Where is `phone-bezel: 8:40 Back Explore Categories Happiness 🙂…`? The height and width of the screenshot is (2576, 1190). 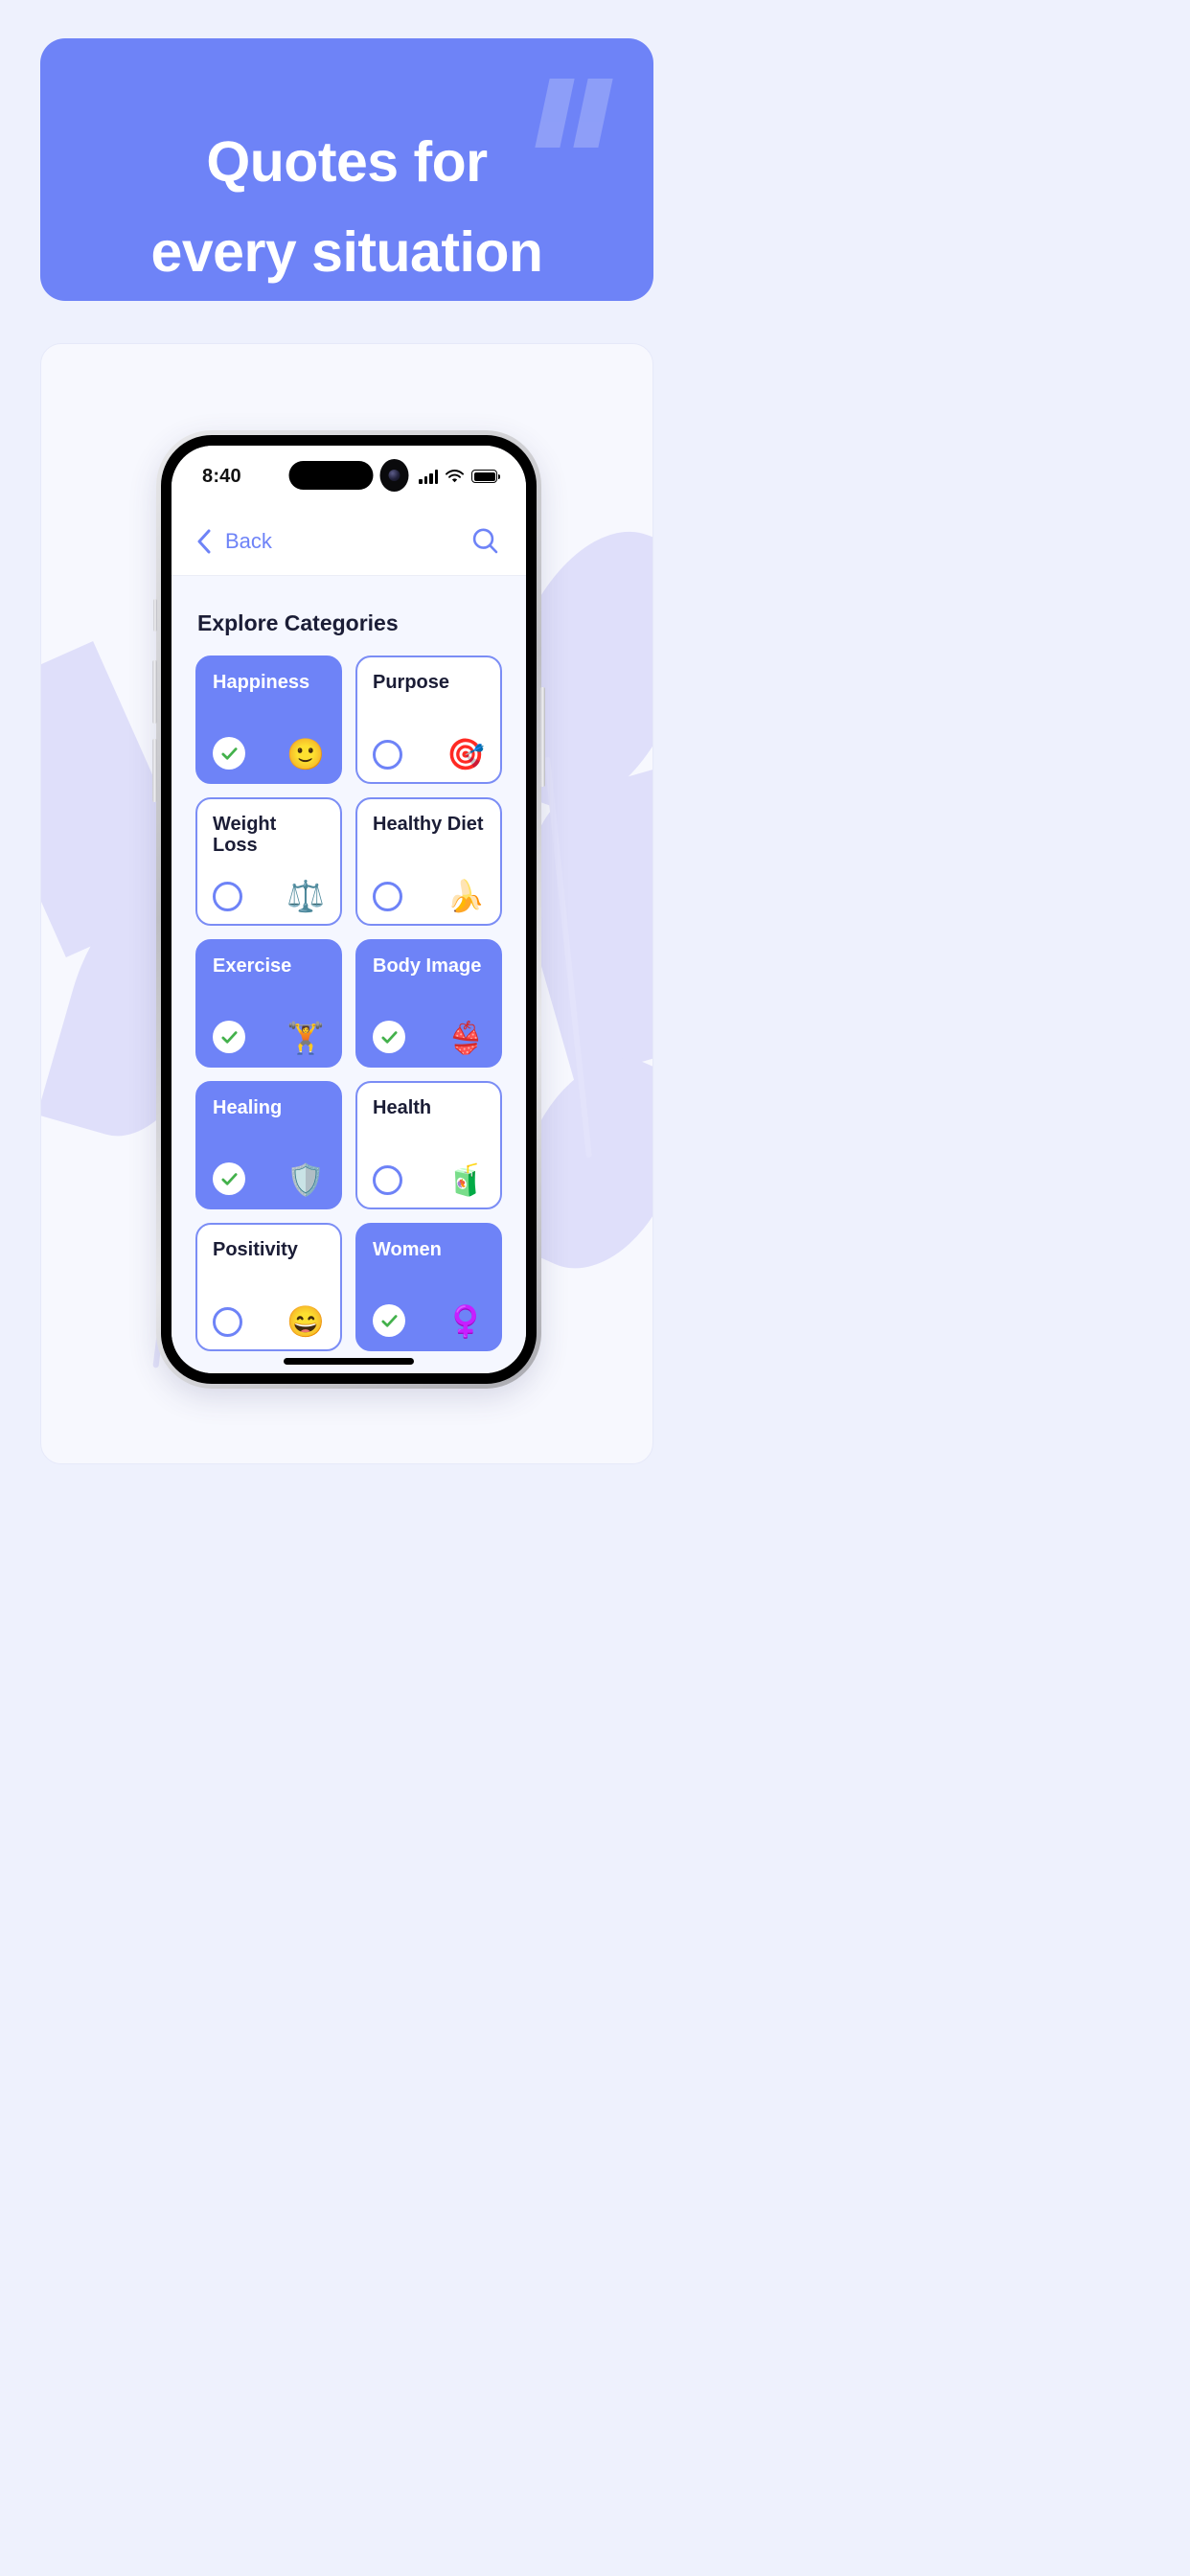
phone-bezel: 8:40 Back Explore Categories Happiness 🙂… is located at coordinates (349, 909).